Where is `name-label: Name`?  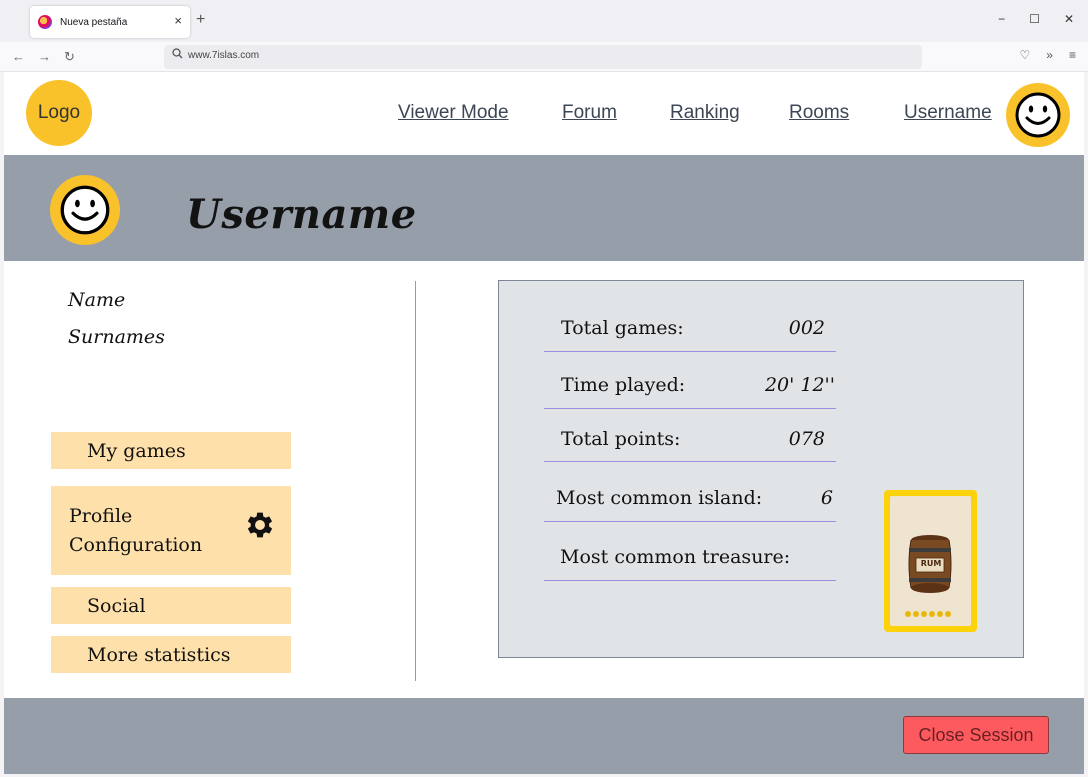
name-label: Name is located at coordinates (97, 300).